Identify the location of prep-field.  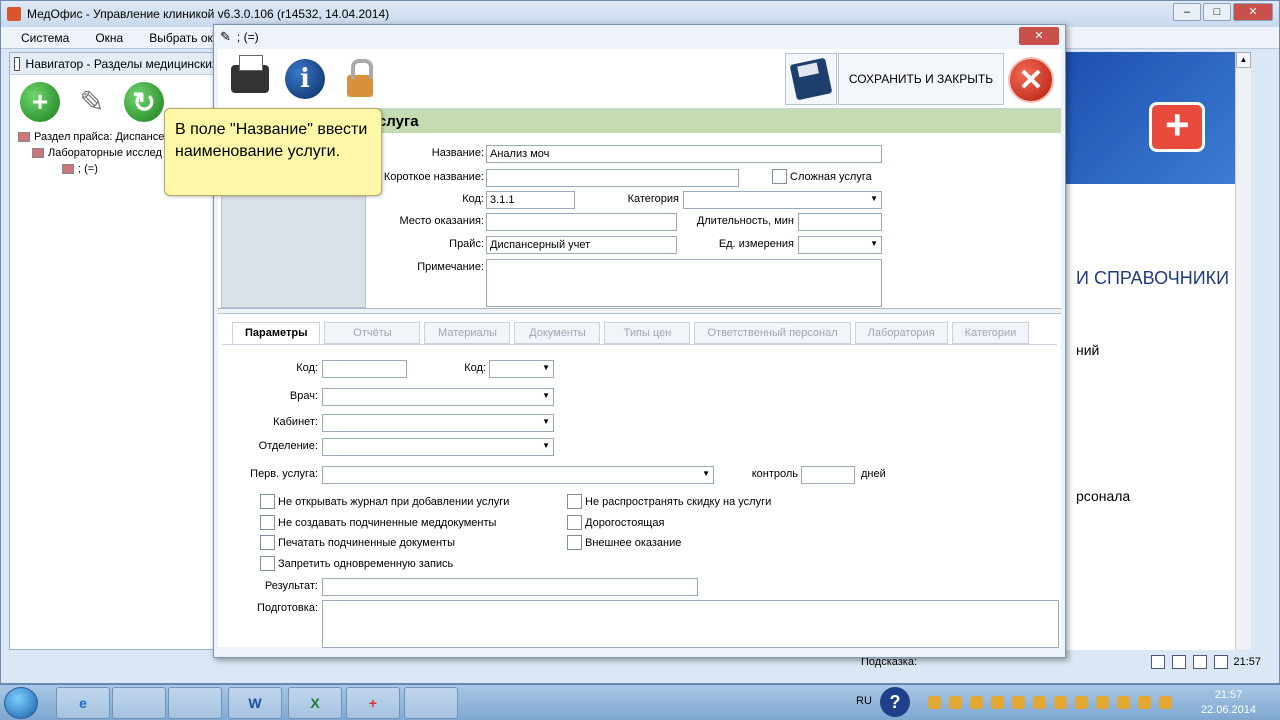
(690, 624).